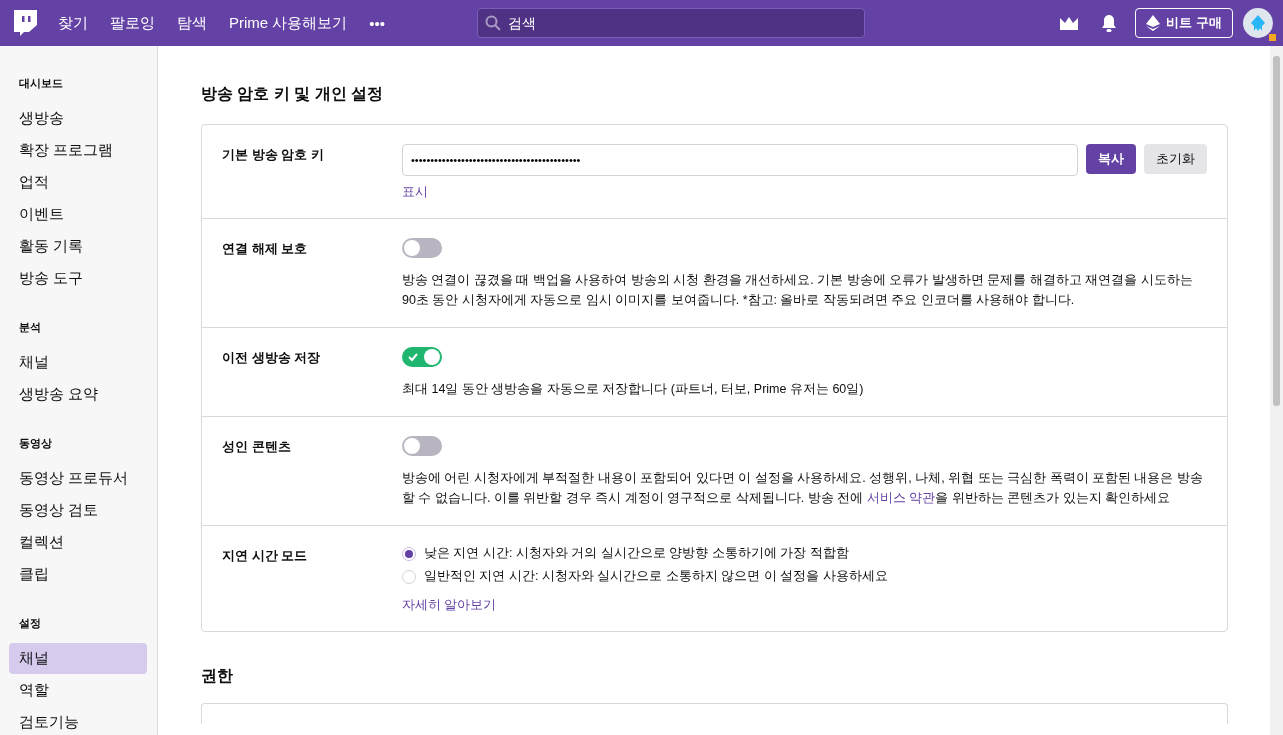 The width and height of the screenshot is (1283, 735). Describe the element at coordinates (78, 574) in the screenshot. I see `sidebar-item: 클립` at that location.